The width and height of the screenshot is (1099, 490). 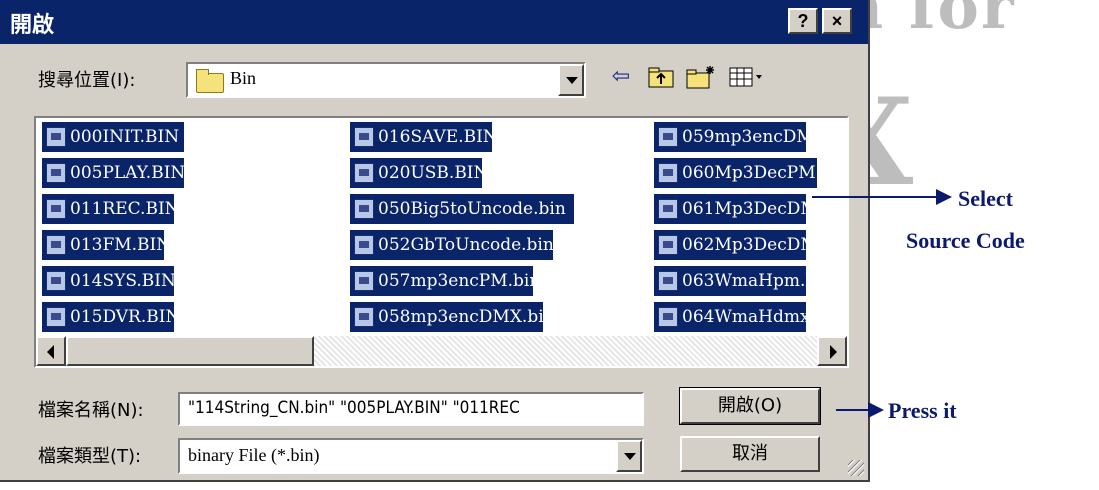 I want to click on close-button: ×, so click(x=837, y=21).